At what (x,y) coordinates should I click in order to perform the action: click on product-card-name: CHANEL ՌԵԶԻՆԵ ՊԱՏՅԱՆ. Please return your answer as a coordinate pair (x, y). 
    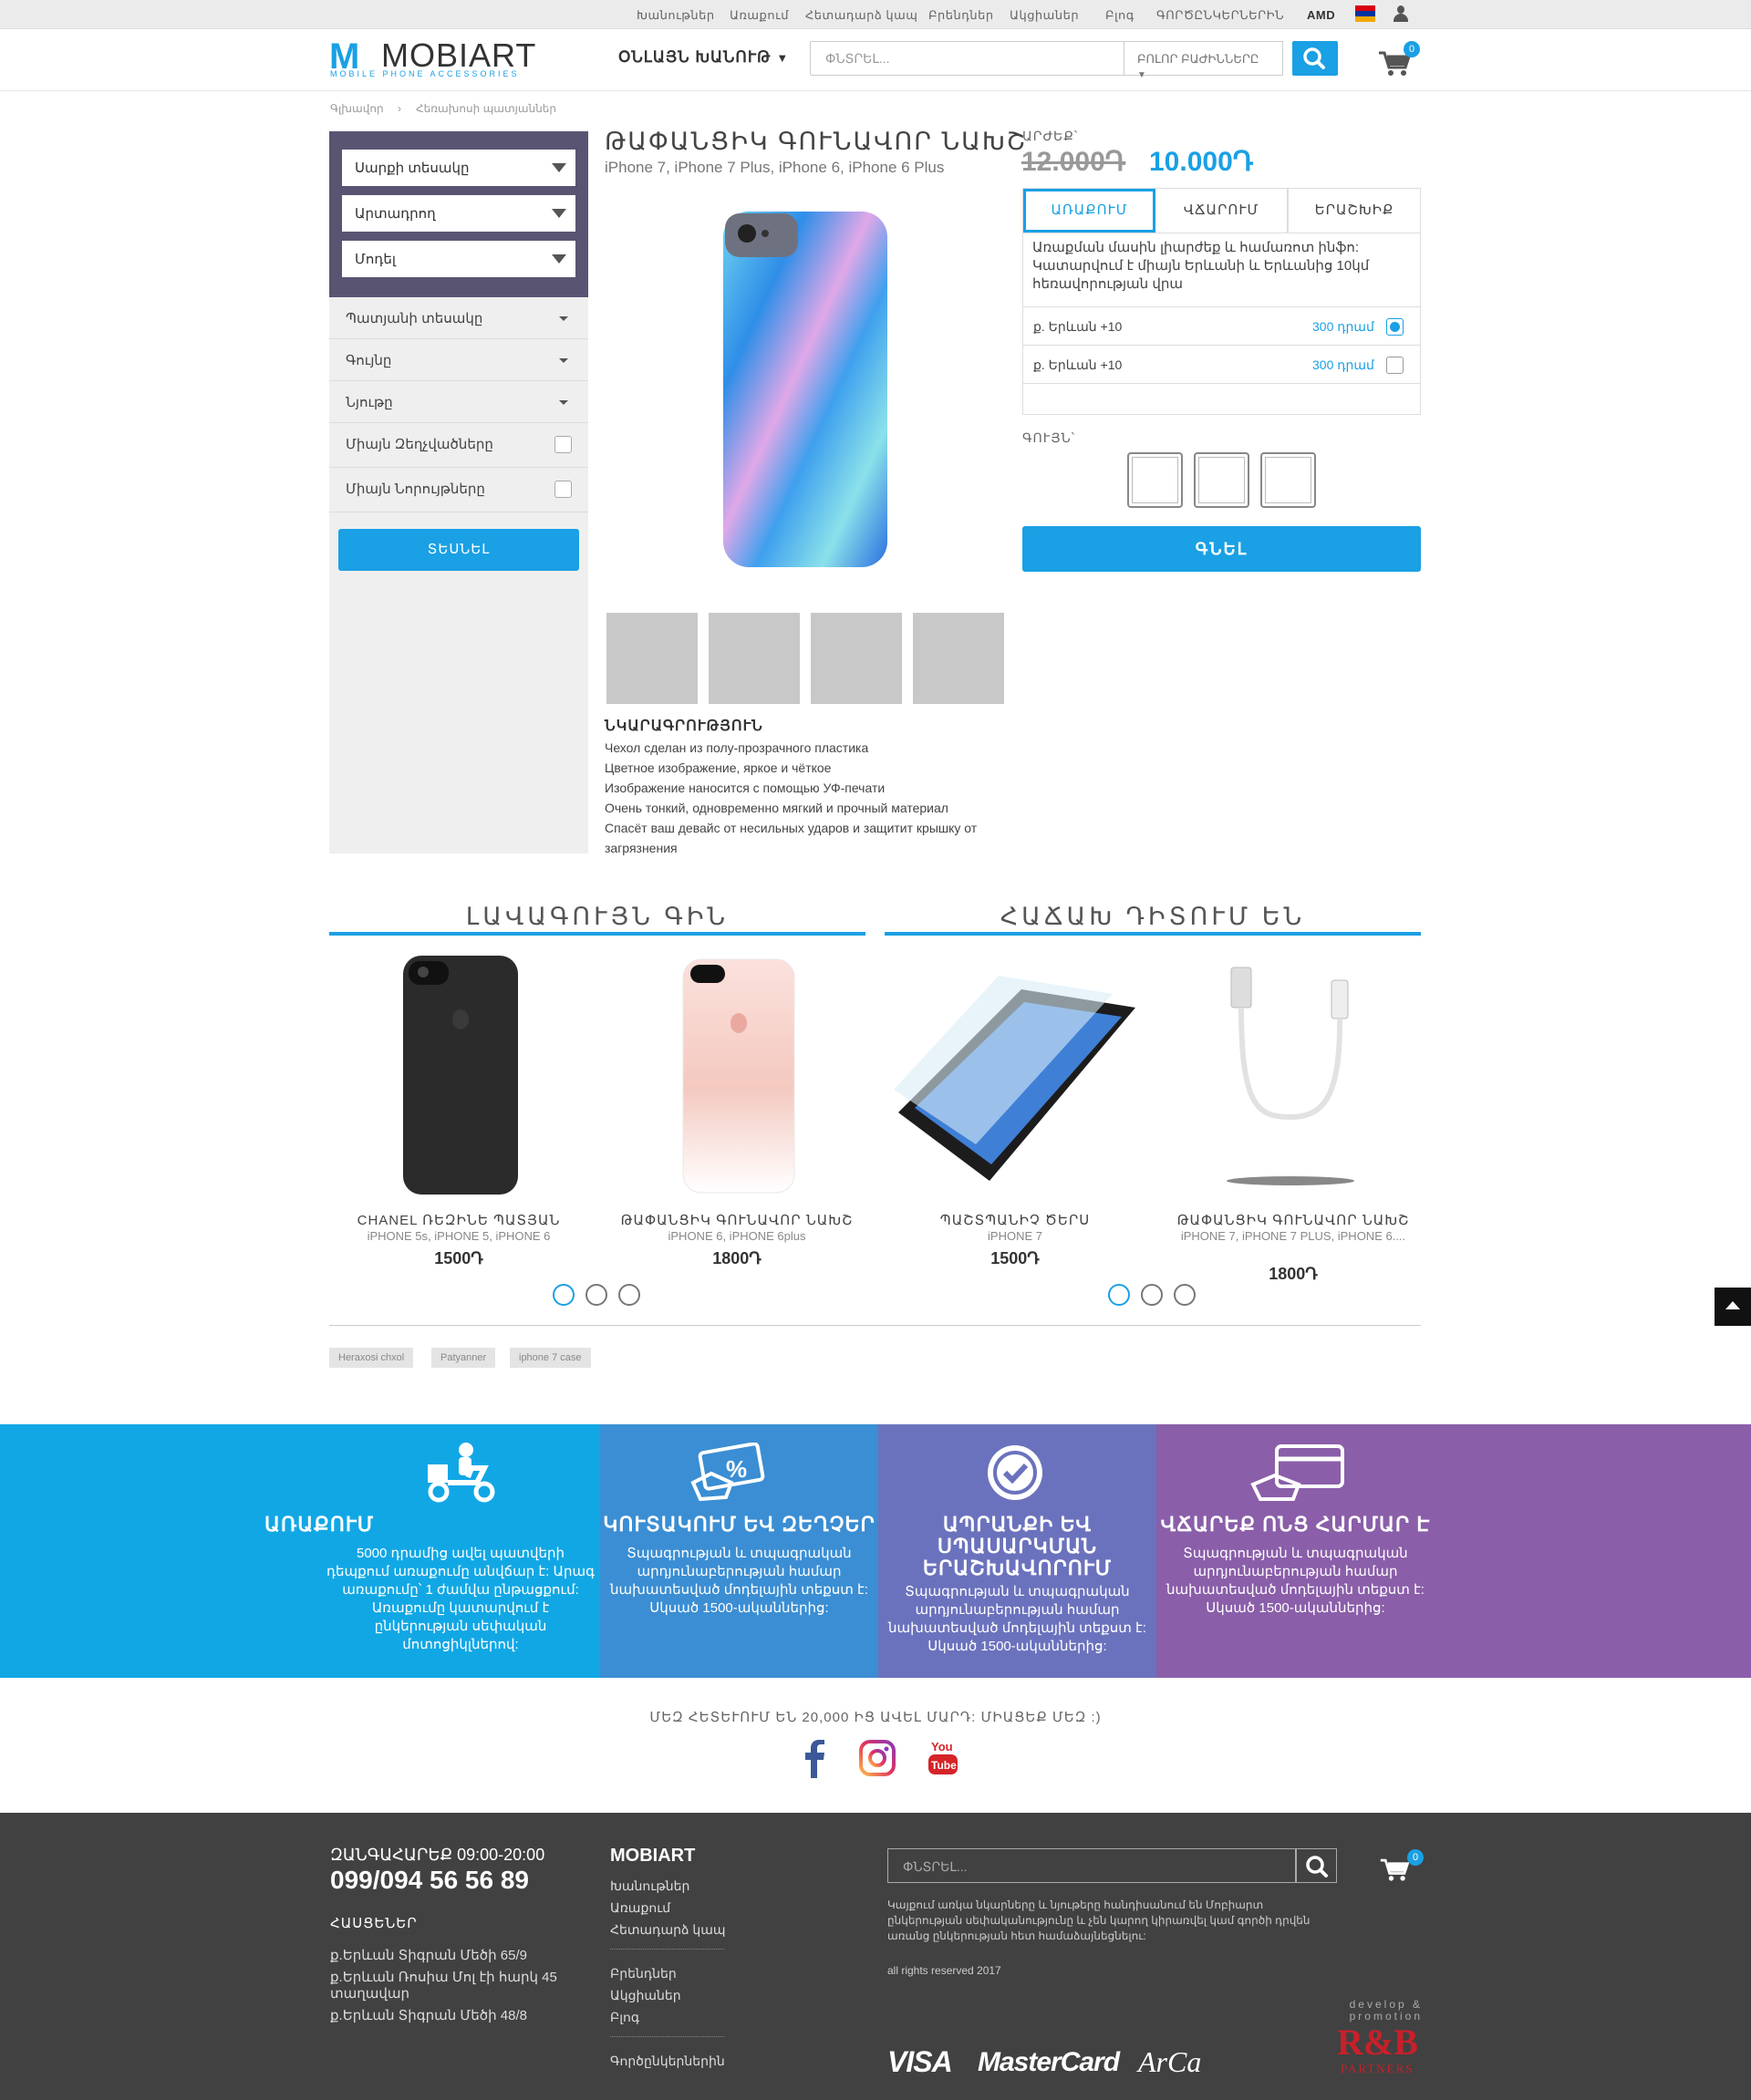
    Looking at the image, I should click on (458, 1220).